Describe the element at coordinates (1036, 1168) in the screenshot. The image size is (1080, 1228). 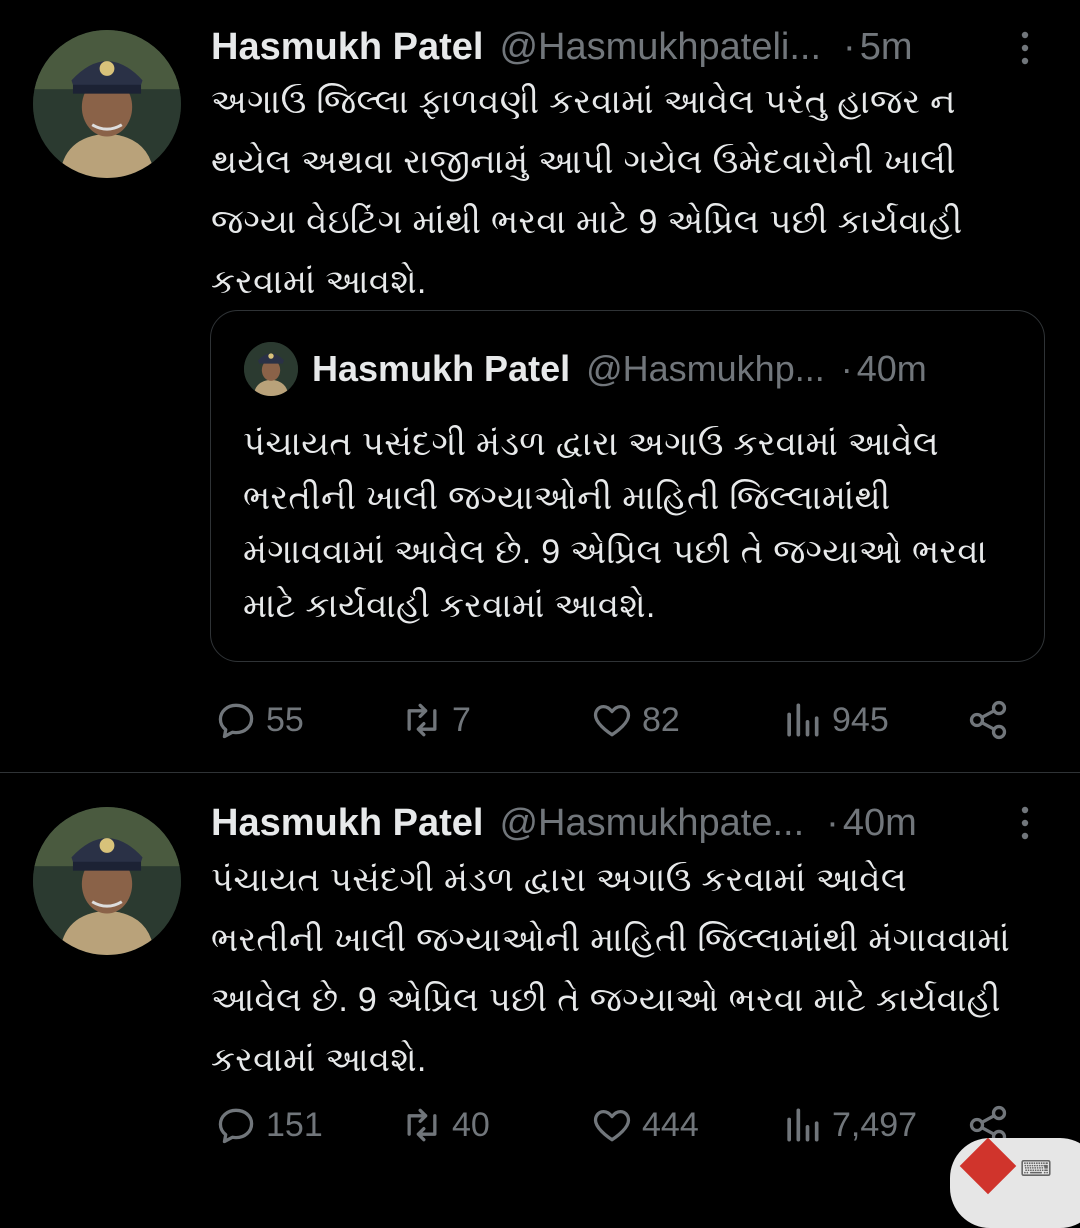
I see `keyboard-icon: ⌨` at that location.